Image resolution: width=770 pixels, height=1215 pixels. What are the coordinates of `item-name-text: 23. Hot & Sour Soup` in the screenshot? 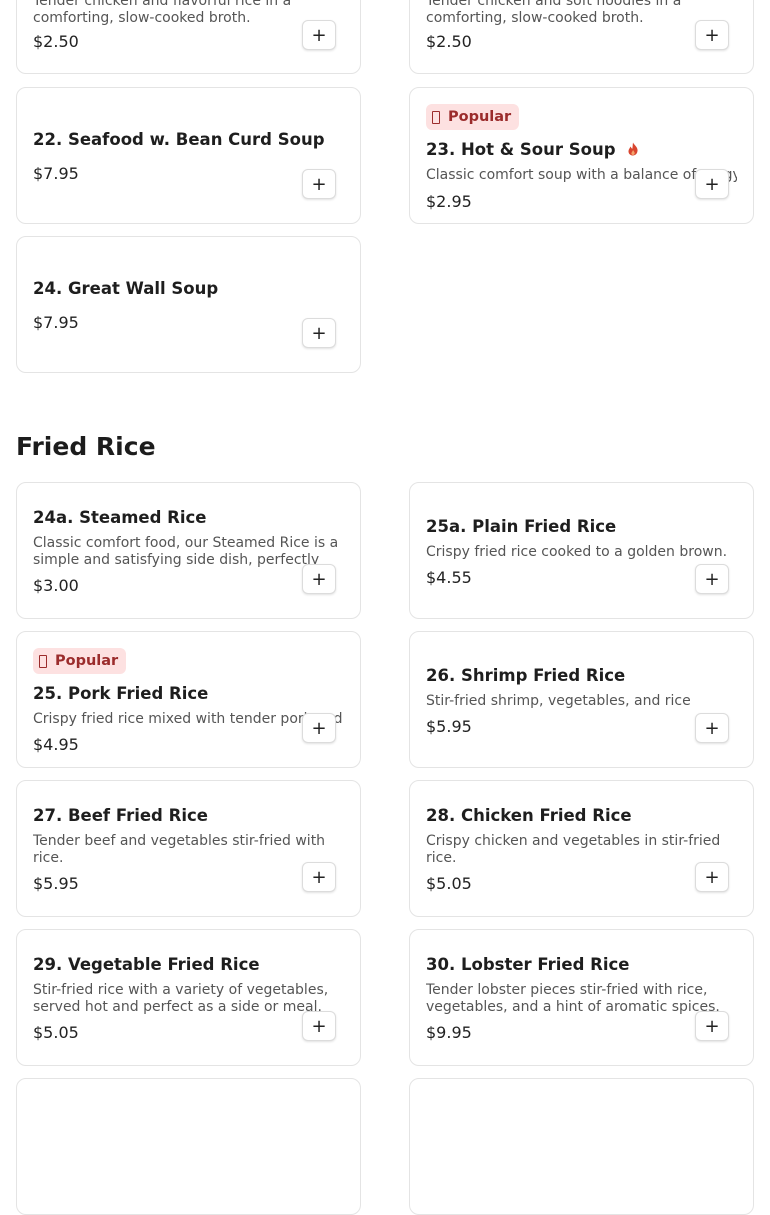 It's located at (521, 149).